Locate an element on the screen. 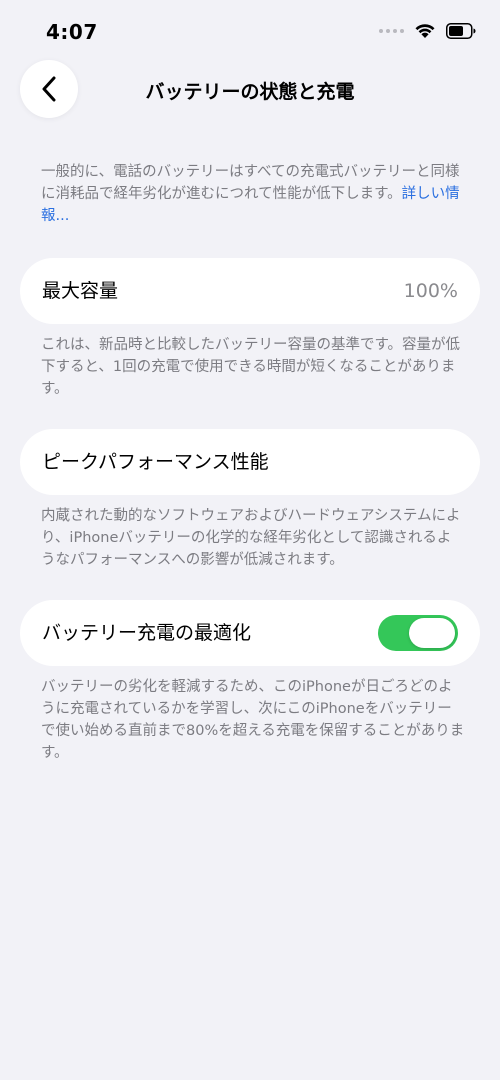 This screenshot has height=1080, width=500. max-capacity-label: 最大容量 is located at coordinates (80, 291).